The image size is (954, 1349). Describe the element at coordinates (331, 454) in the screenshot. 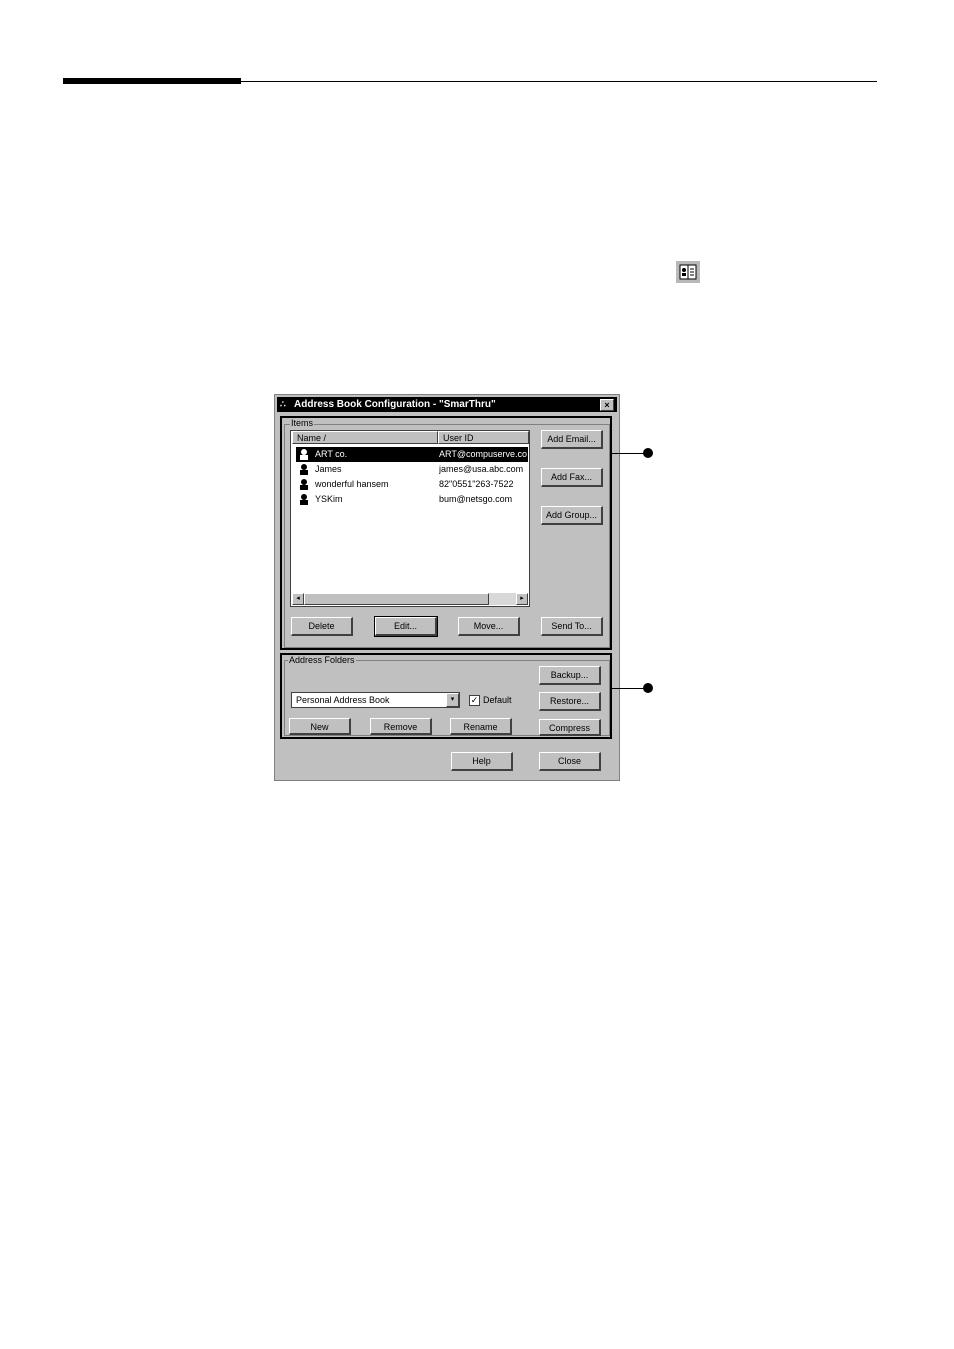

I see `contact-name: ART co.` at that location.